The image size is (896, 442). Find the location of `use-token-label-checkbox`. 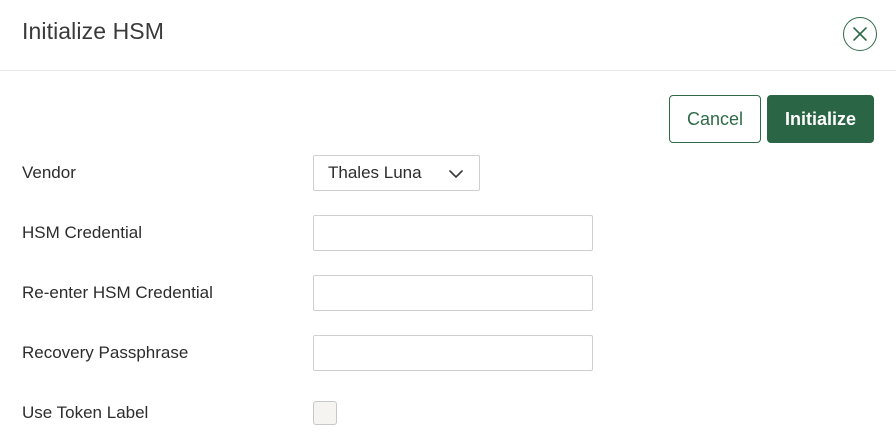

use-token-label-checkbox is located at coordinates (325, 413).